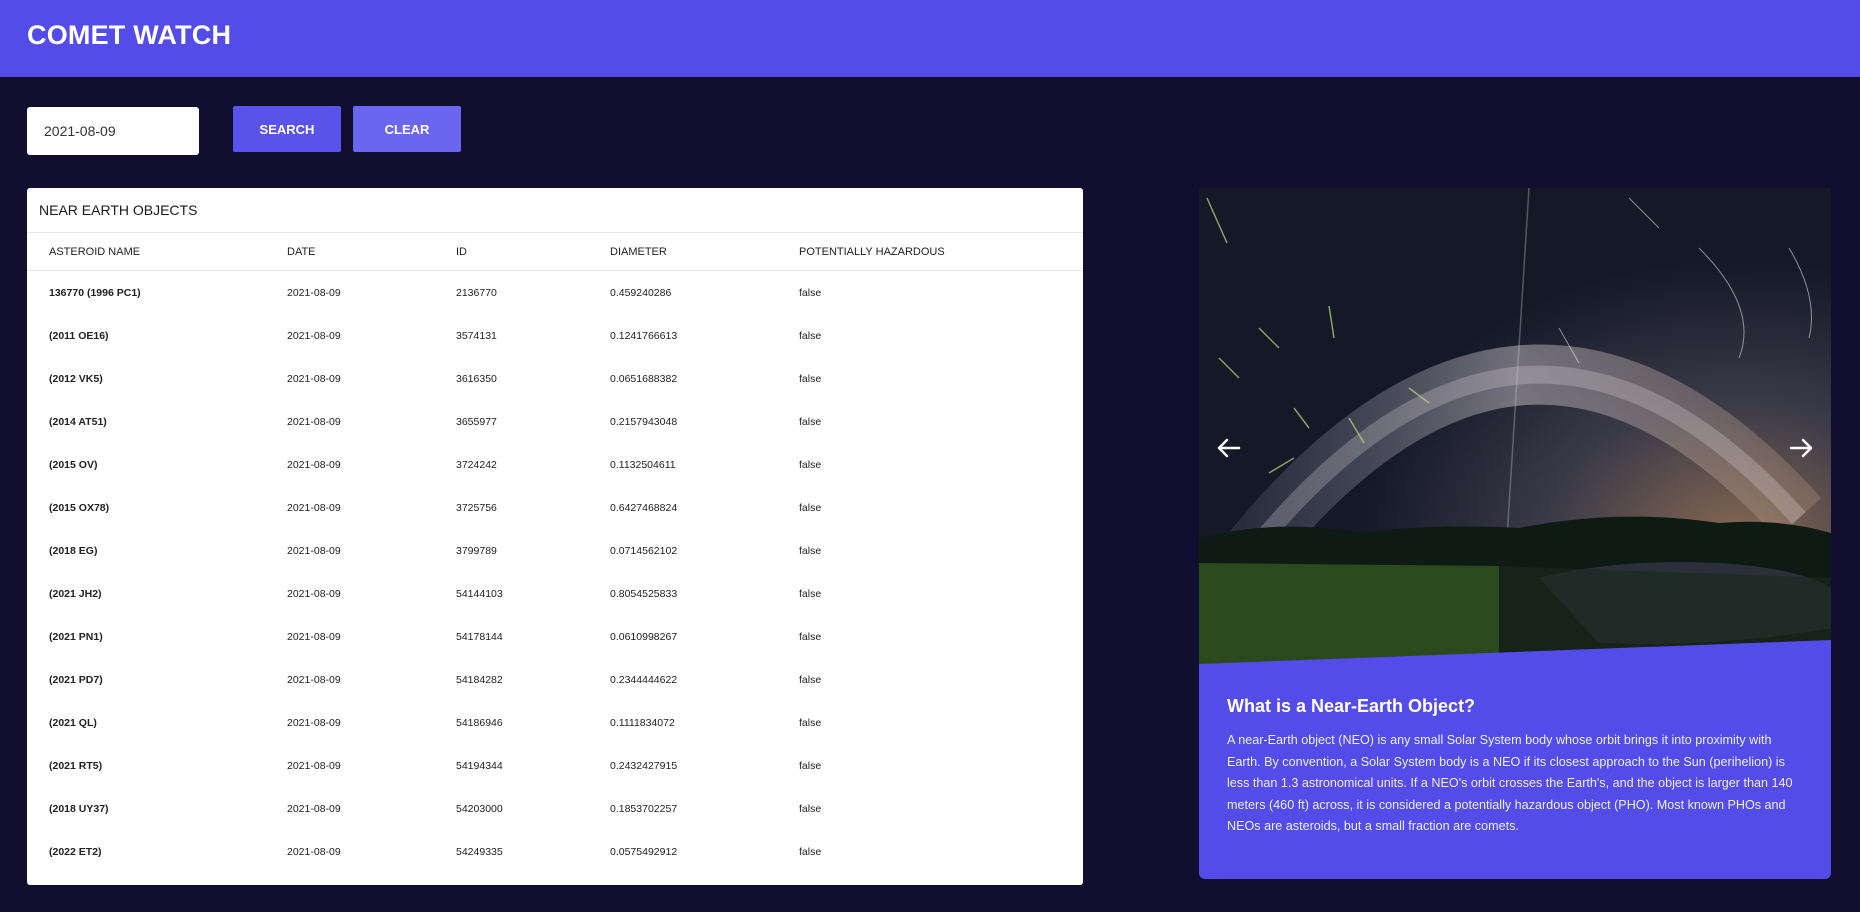  What do you see at coordinates (476, 550) in the screenshot?
I see `cell-id: 3799789` at bounding box center [476, 550].